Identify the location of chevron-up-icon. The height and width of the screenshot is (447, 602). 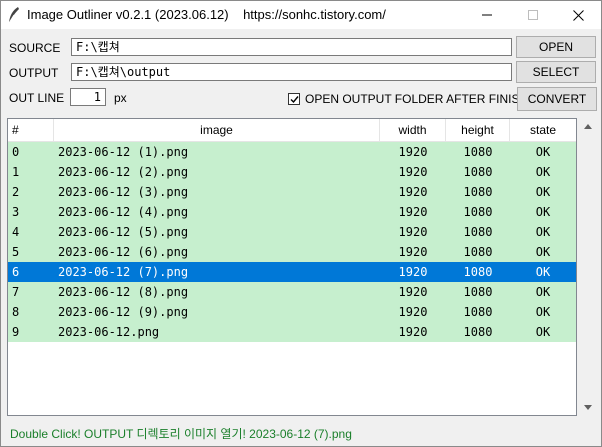
(587, 126).